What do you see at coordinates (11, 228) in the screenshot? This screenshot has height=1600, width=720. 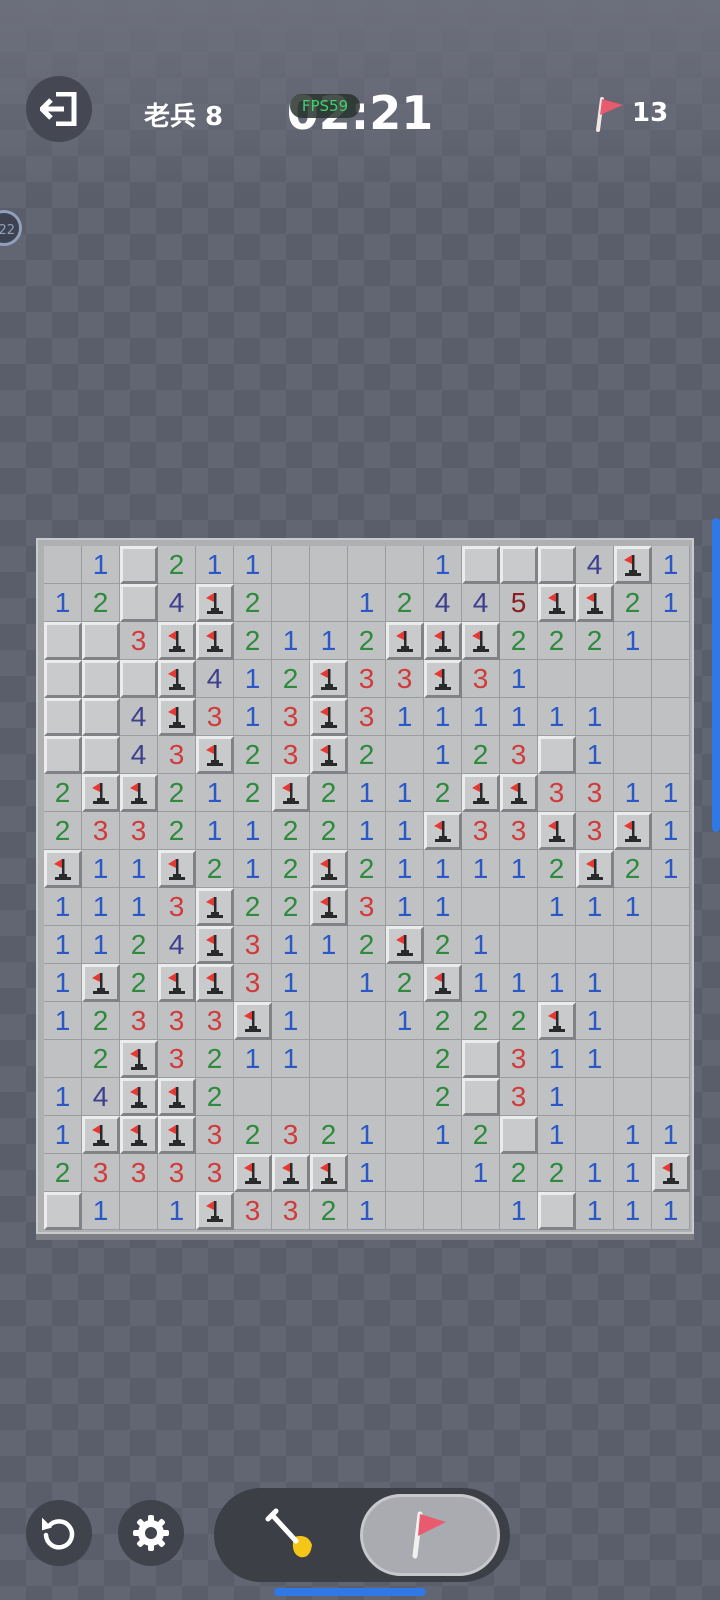 I see `side-badge: 22` at bounding box center [11, 228].